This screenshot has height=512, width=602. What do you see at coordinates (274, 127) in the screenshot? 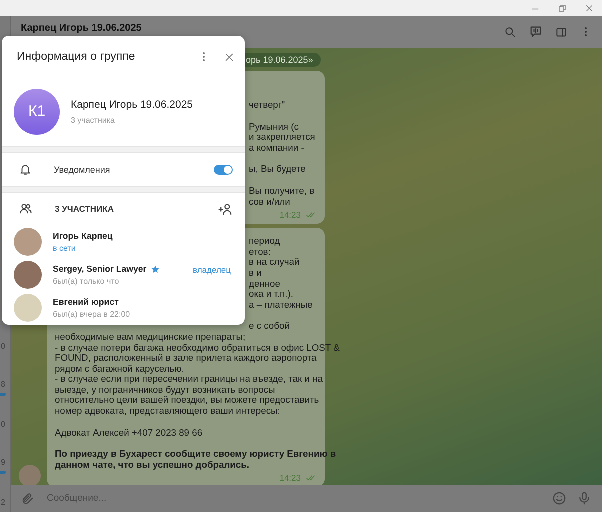
I see `message-line: Румыния (с` at bounding box center [274, 127].